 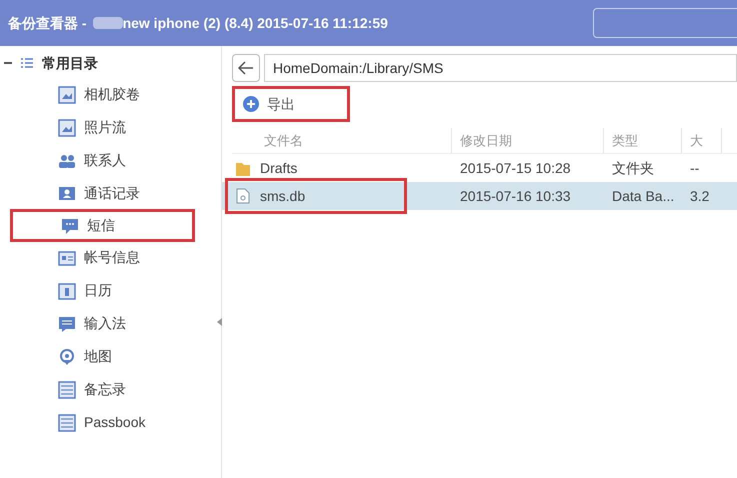 What do you see at coordinates (70, 63) in the screenshot?
I see `group-label: 常用目录` at bounding box center [70, 63].